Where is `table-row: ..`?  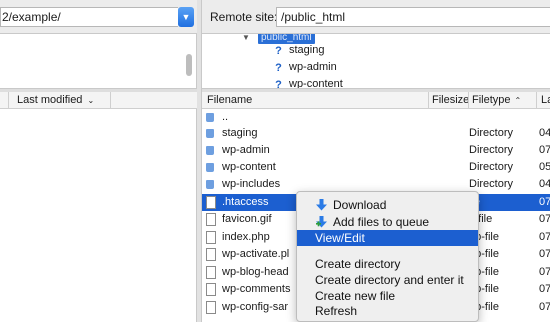
table-row: .. is located at coordinates (376, 117).